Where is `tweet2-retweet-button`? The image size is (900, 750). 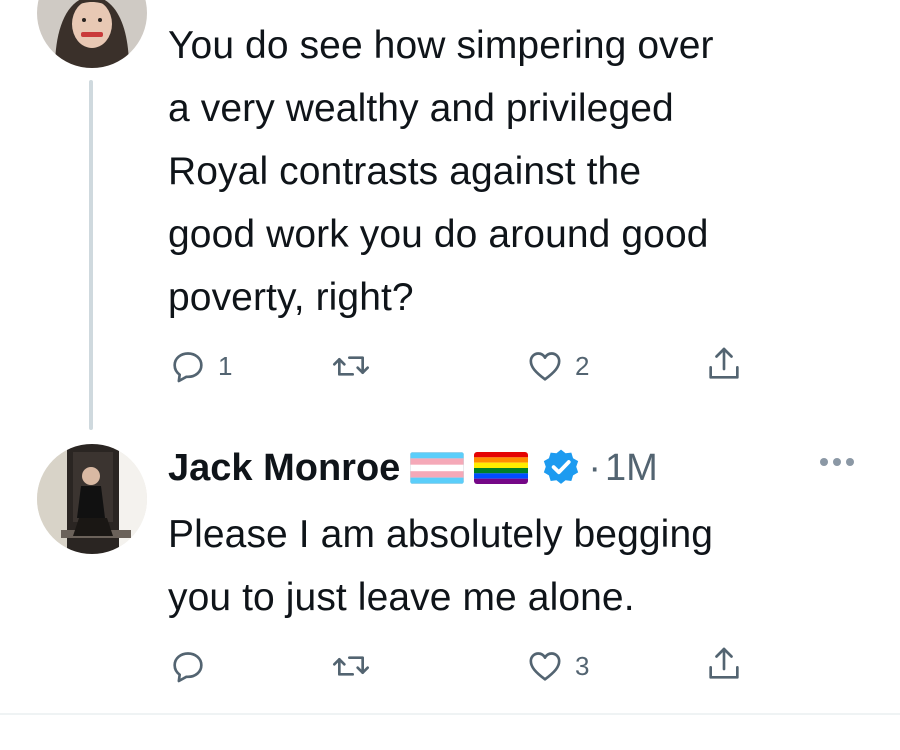
tweet2-retweet-button is located at coordinates (356, 666).